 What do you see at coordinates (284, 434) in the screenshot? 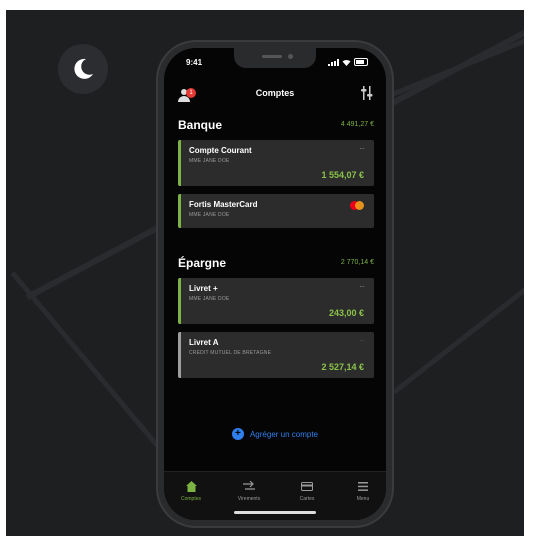
I see `add-account-label: Agréger un compte` at bounding box center [284, 434].